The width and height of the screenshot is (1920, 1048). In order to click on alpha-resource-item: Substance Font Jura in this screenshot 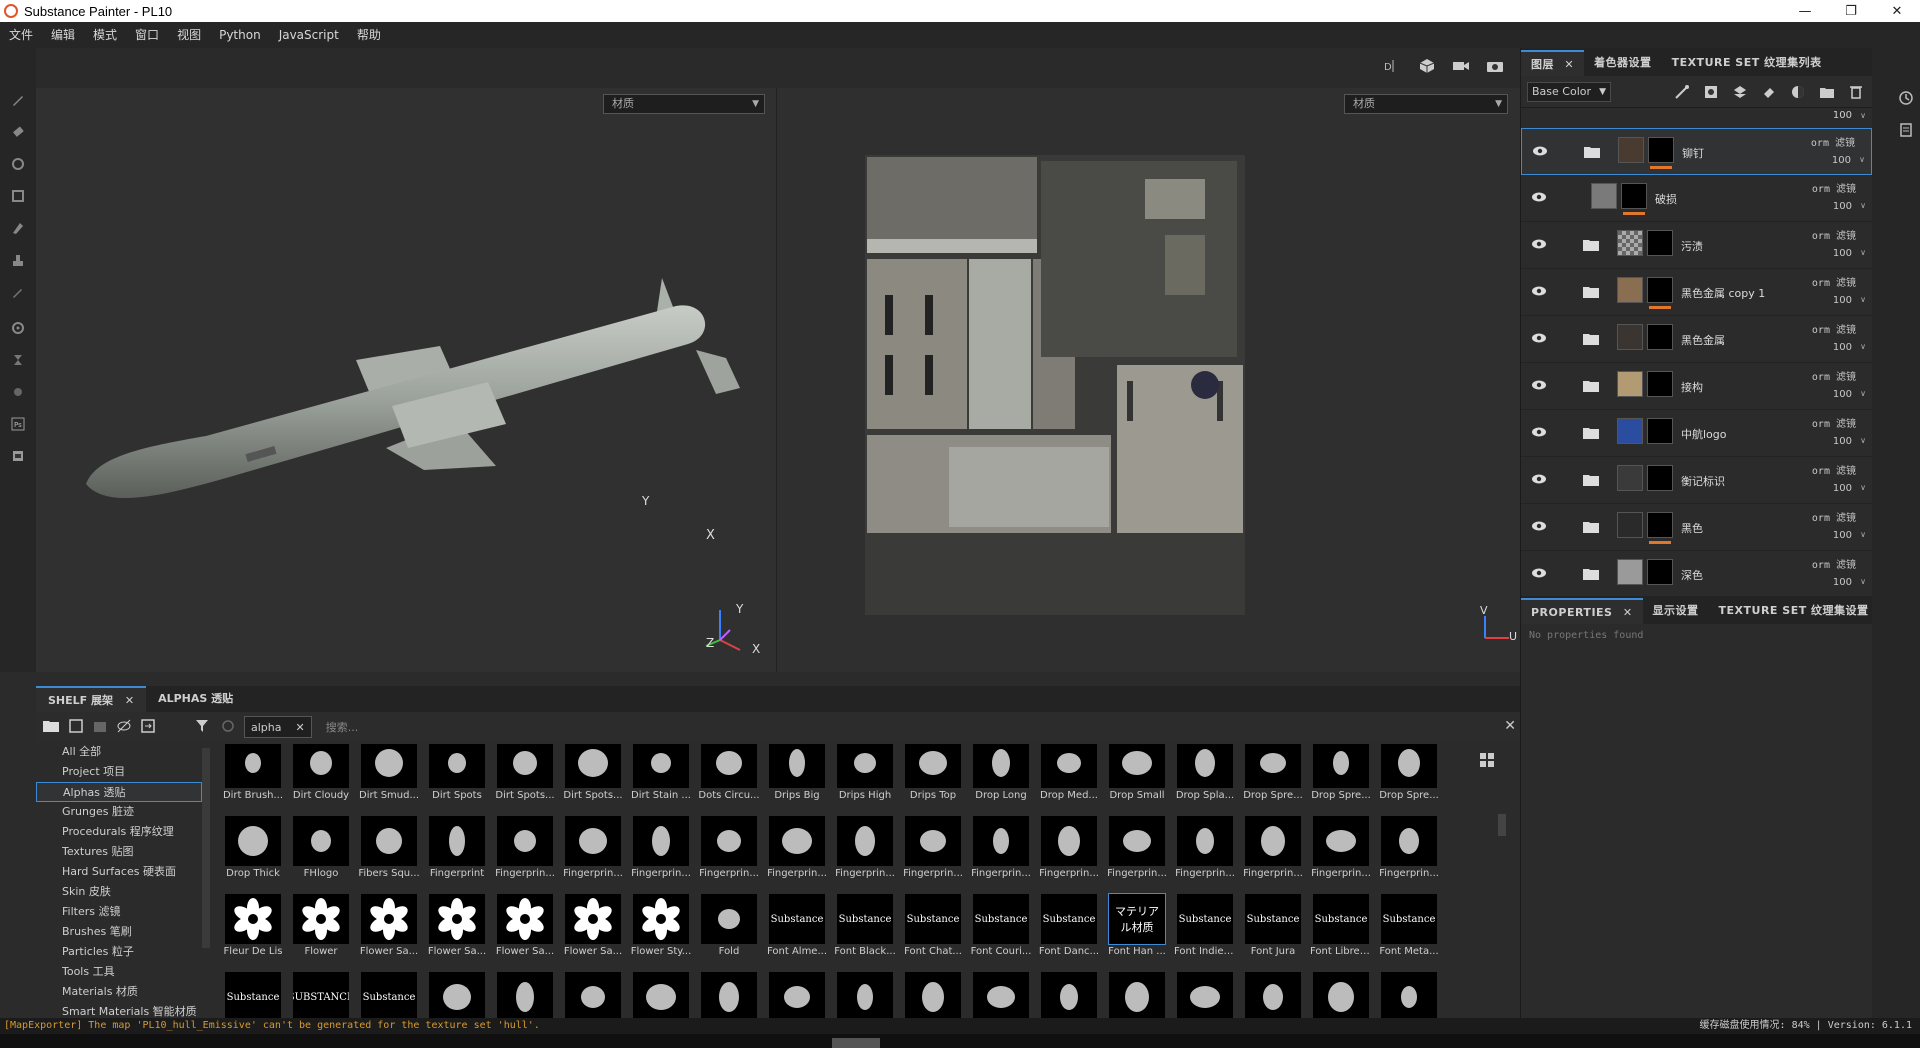, I will do `click(1273, 925)`.